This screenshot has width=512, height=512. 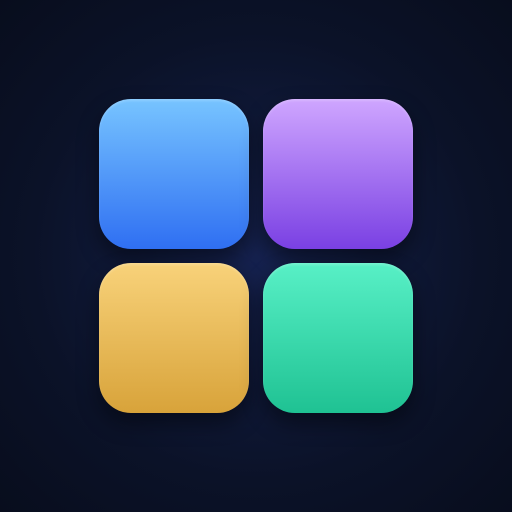 What do you see at coordinates (338, 338) in the screenshot?
I see `green-tile` at bounding box center [338, 338].